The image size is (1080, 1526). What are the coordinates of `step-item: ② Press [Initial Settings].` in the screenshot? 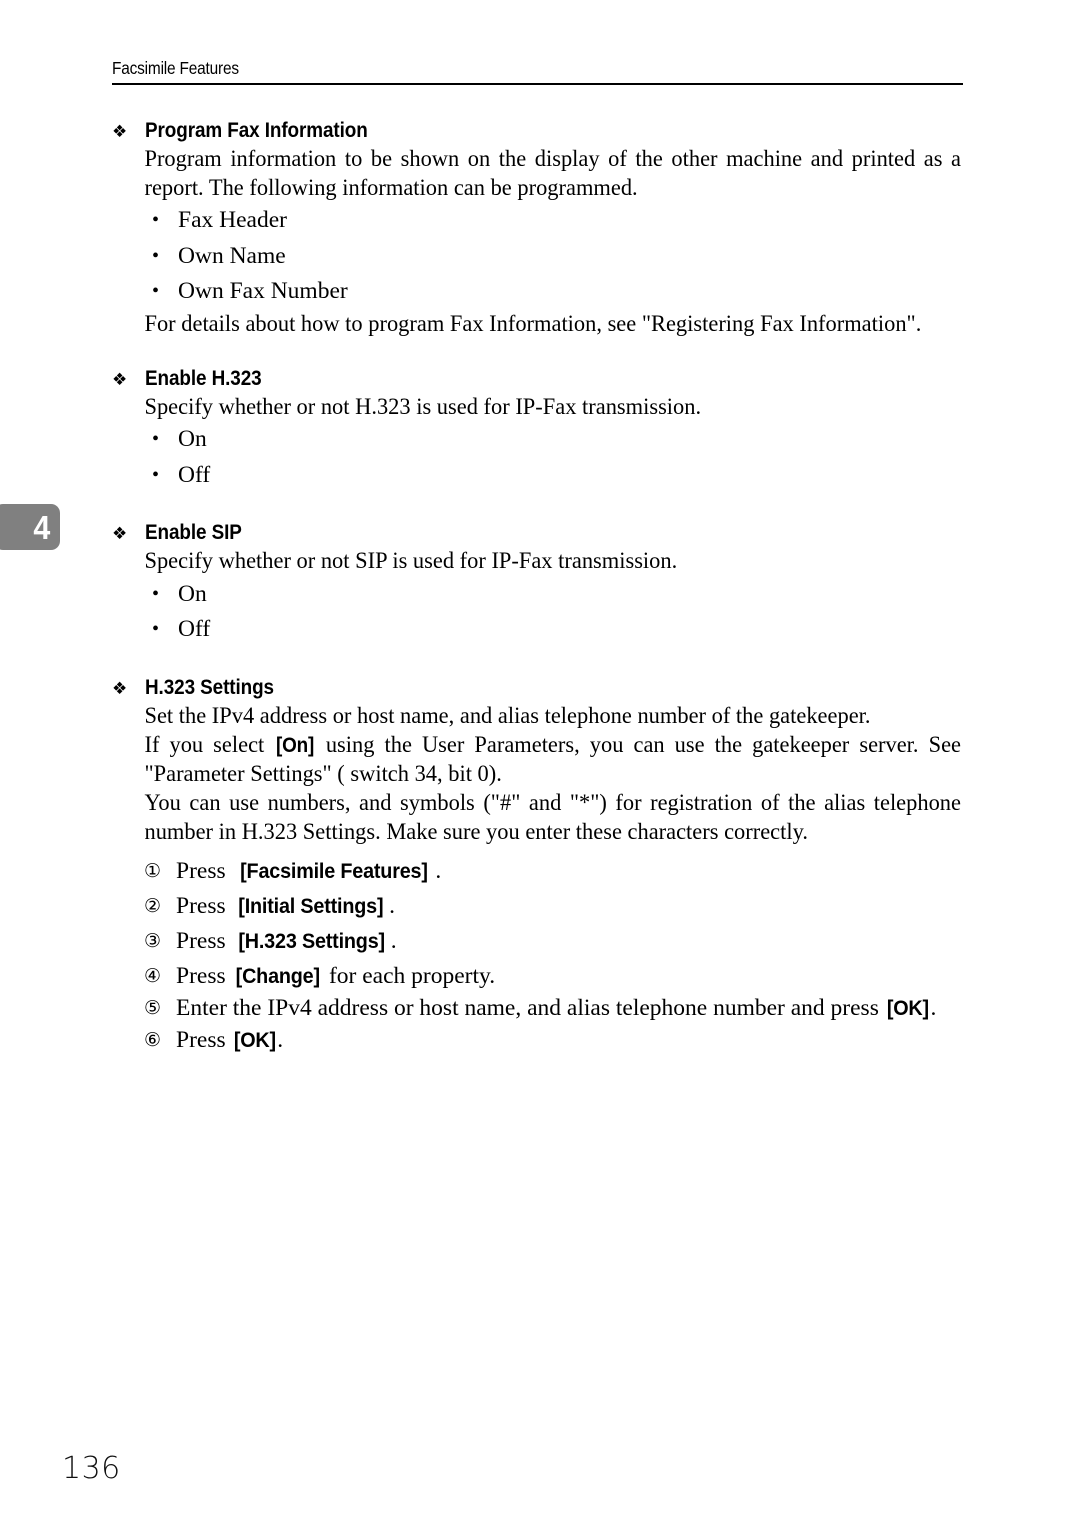 It's located at (566, 906).